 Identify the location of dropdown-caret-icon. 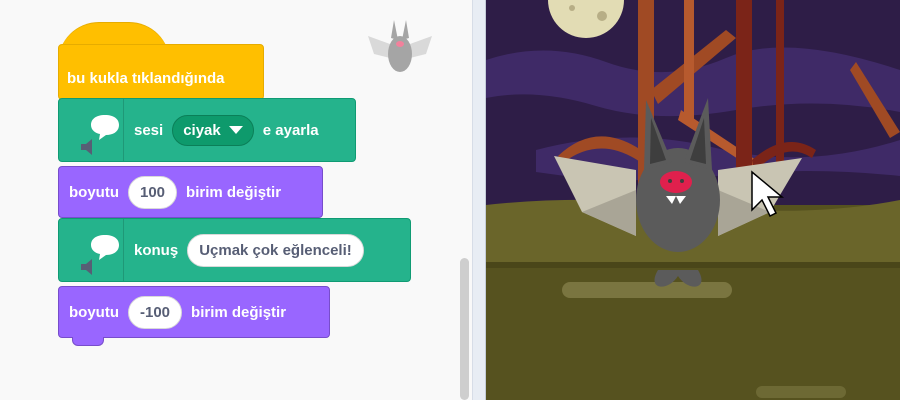
(235, 130).